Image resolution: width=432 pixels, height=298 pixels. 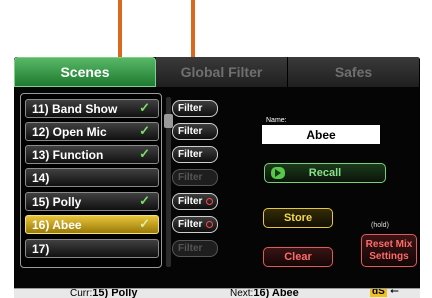 I want to click on filter-button-13: Filter, so click(x=195, y=154).